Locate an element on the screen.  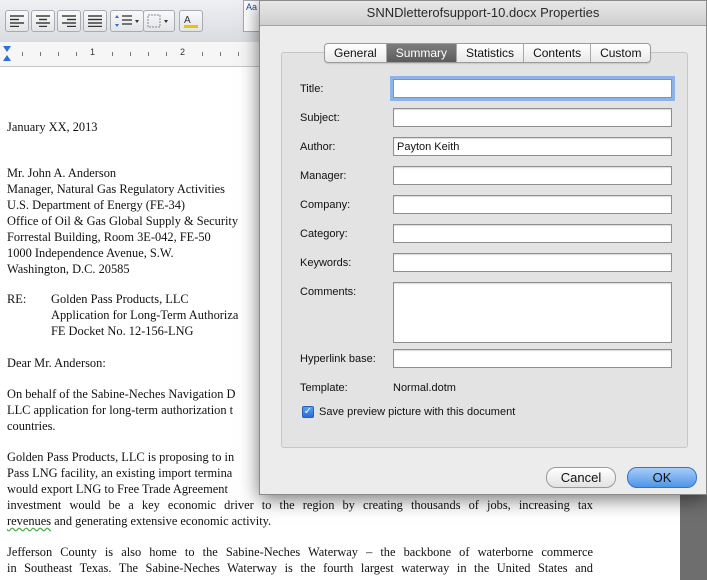
manager-label: Manager: is located at coordinates (323, 176).